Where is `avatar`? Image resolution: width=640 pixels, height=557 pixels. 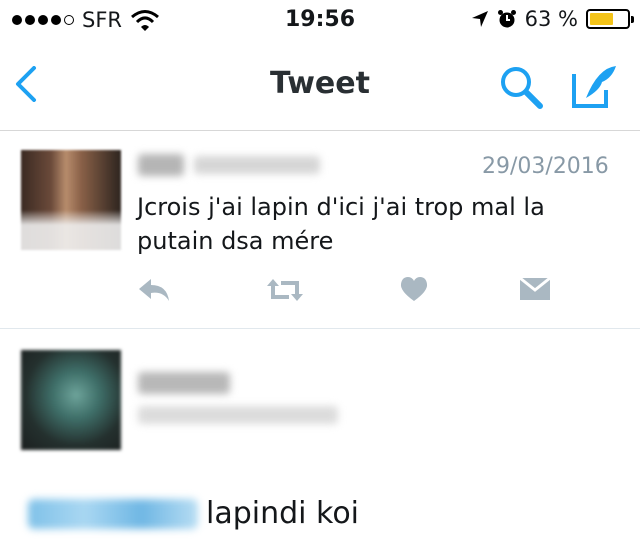
avatar is located at coordinates (71, 200).